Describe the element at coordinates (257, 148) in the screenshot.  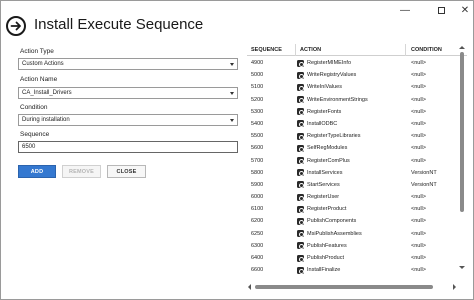
I see `sequence-cell: 5600` at that location.